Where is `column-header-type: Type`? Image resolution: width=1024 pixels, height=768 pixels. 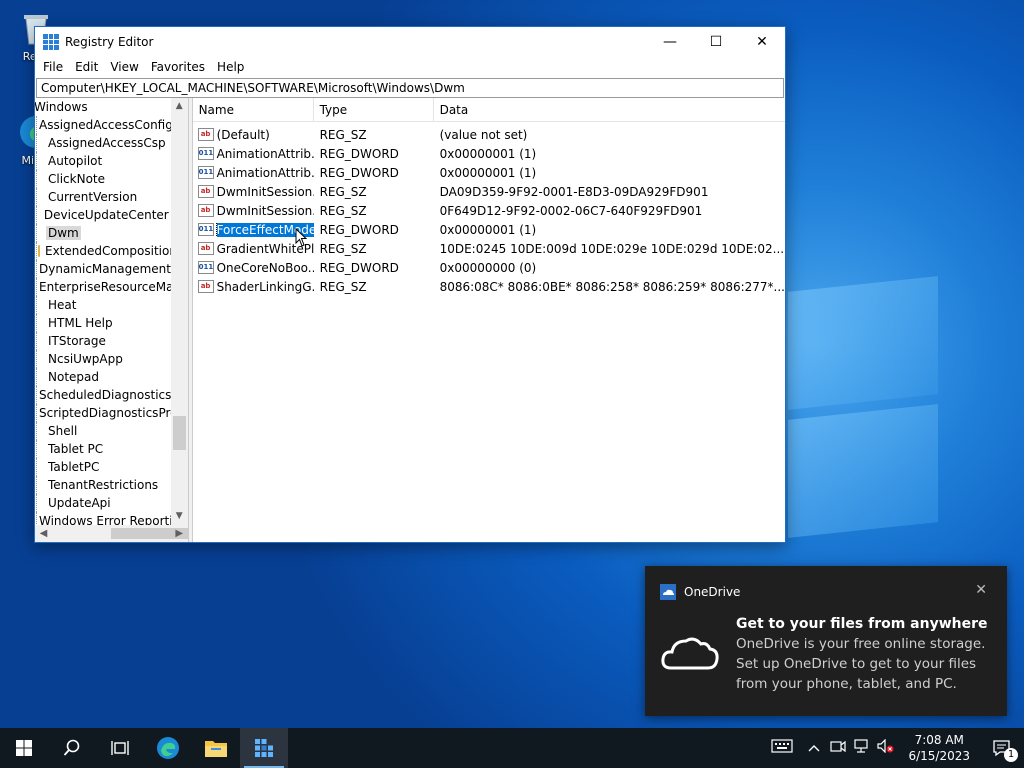 column-header-type: Type is located at coordinates (374, 109).